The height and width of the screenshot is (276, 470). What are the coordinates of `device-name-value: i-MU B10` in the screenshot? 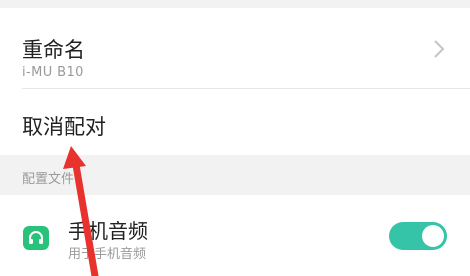 It's located at (53, 72).